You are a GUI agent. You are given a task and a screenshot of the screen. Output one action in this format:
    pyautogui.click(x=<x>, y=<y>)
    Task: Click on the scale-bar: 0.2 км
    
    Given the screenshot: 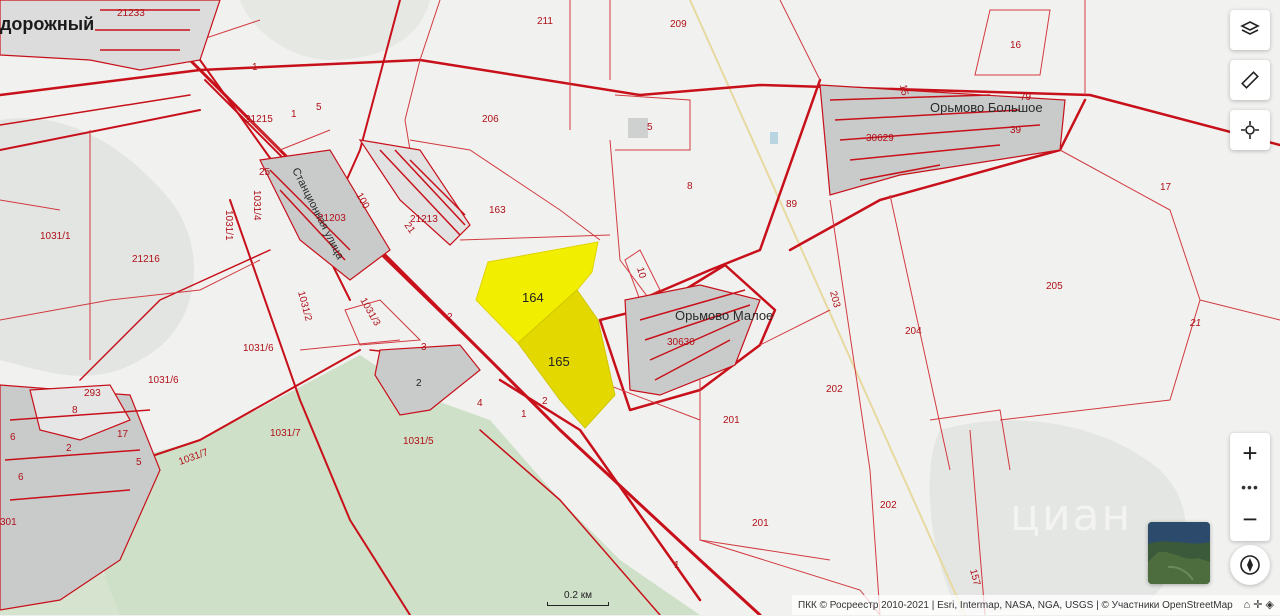 What is the action you would take?
    pyautogui.click(x=578, y=598)
    